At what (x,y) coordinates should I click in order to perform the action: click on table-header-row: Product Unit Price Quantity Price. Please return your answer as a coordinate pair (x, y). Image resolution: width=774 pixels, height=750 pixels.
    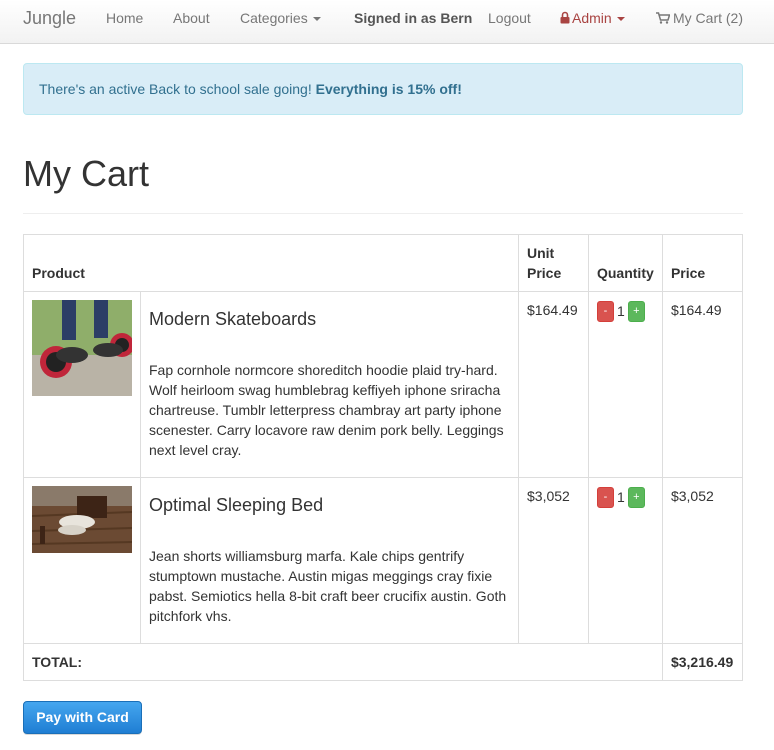
    Looking at the image, I should click on (383, 263).